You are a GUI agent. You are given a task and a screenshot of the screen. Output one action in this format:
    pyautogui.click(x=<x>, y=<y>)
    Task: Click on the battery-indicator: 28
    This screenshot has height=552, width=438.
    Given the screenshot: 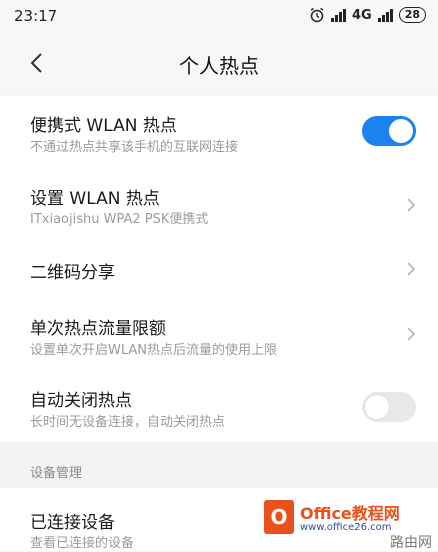 What is the action you would take?
    pyautogui.click(x=412, y=15)
    